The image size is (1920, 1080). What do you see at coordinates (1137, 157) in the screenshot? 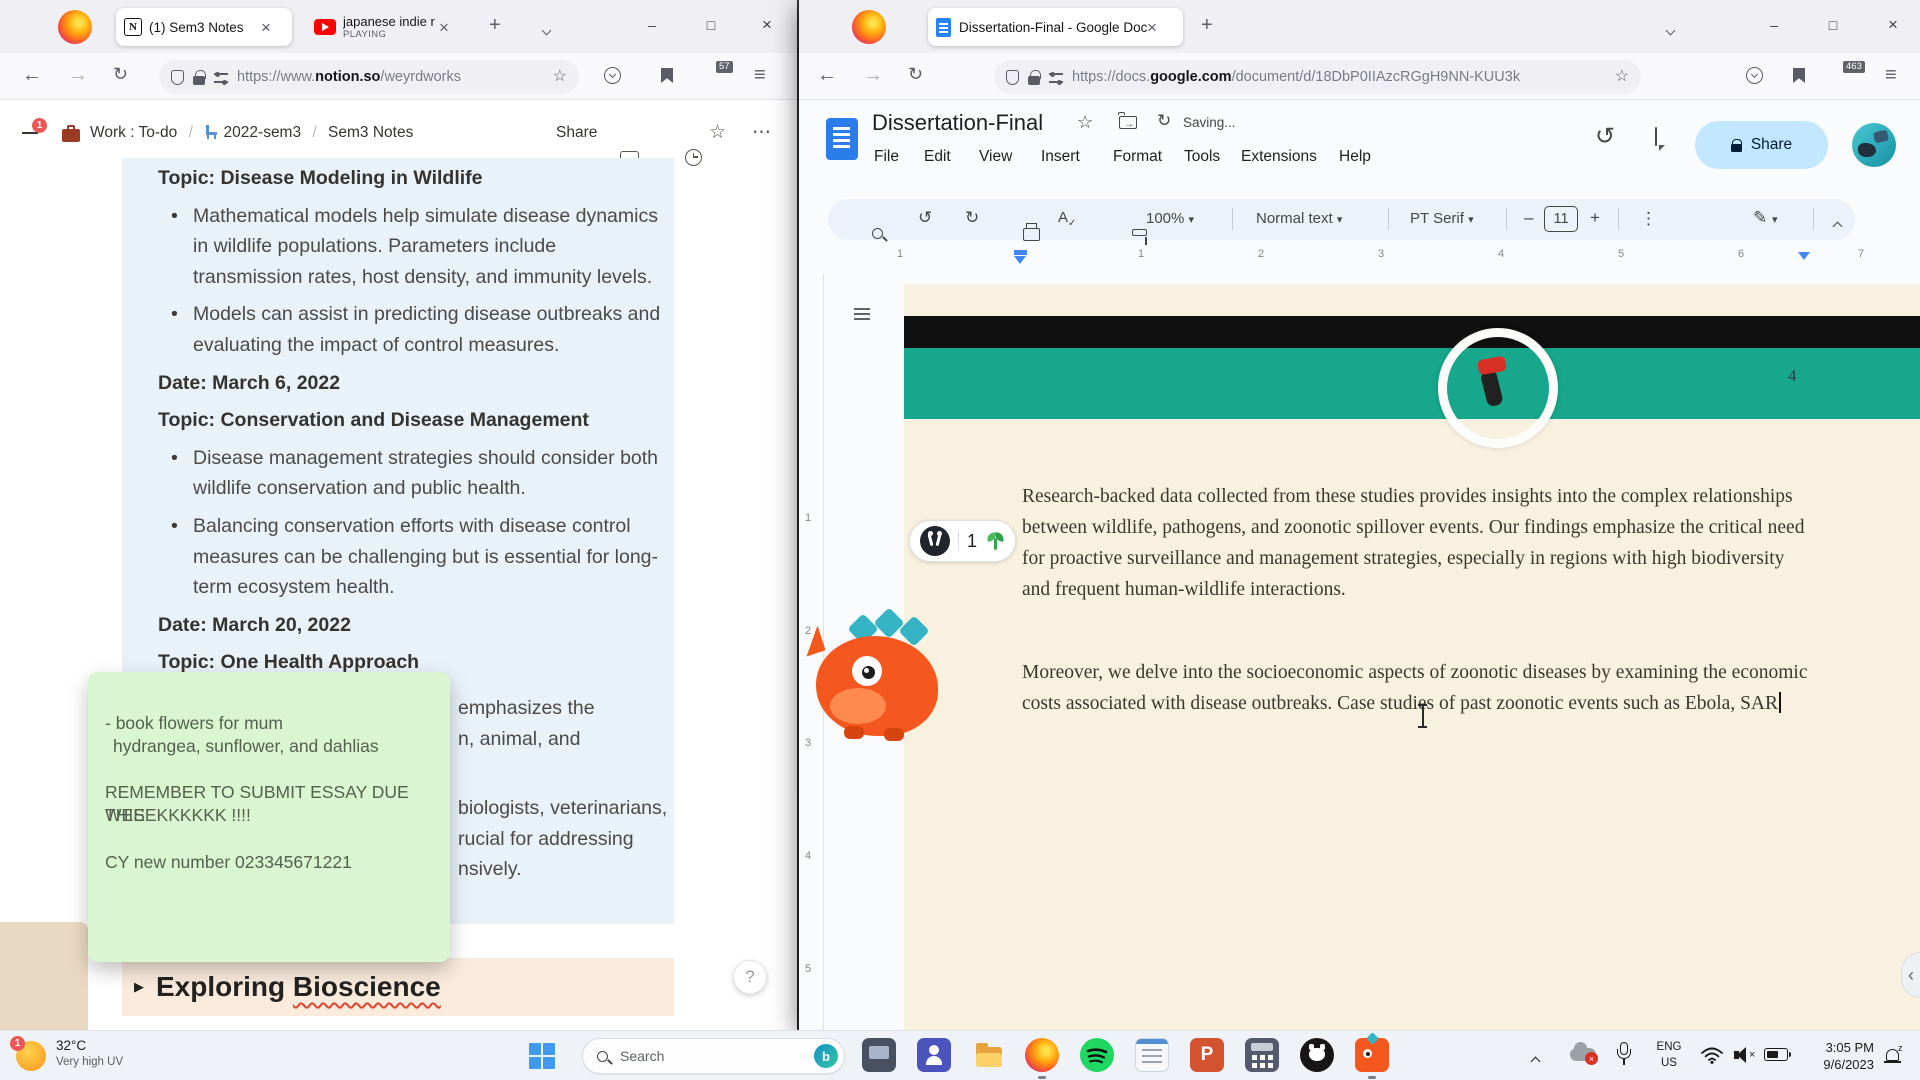
I see `menu-format: Format` at bounding box center [1137, 157].